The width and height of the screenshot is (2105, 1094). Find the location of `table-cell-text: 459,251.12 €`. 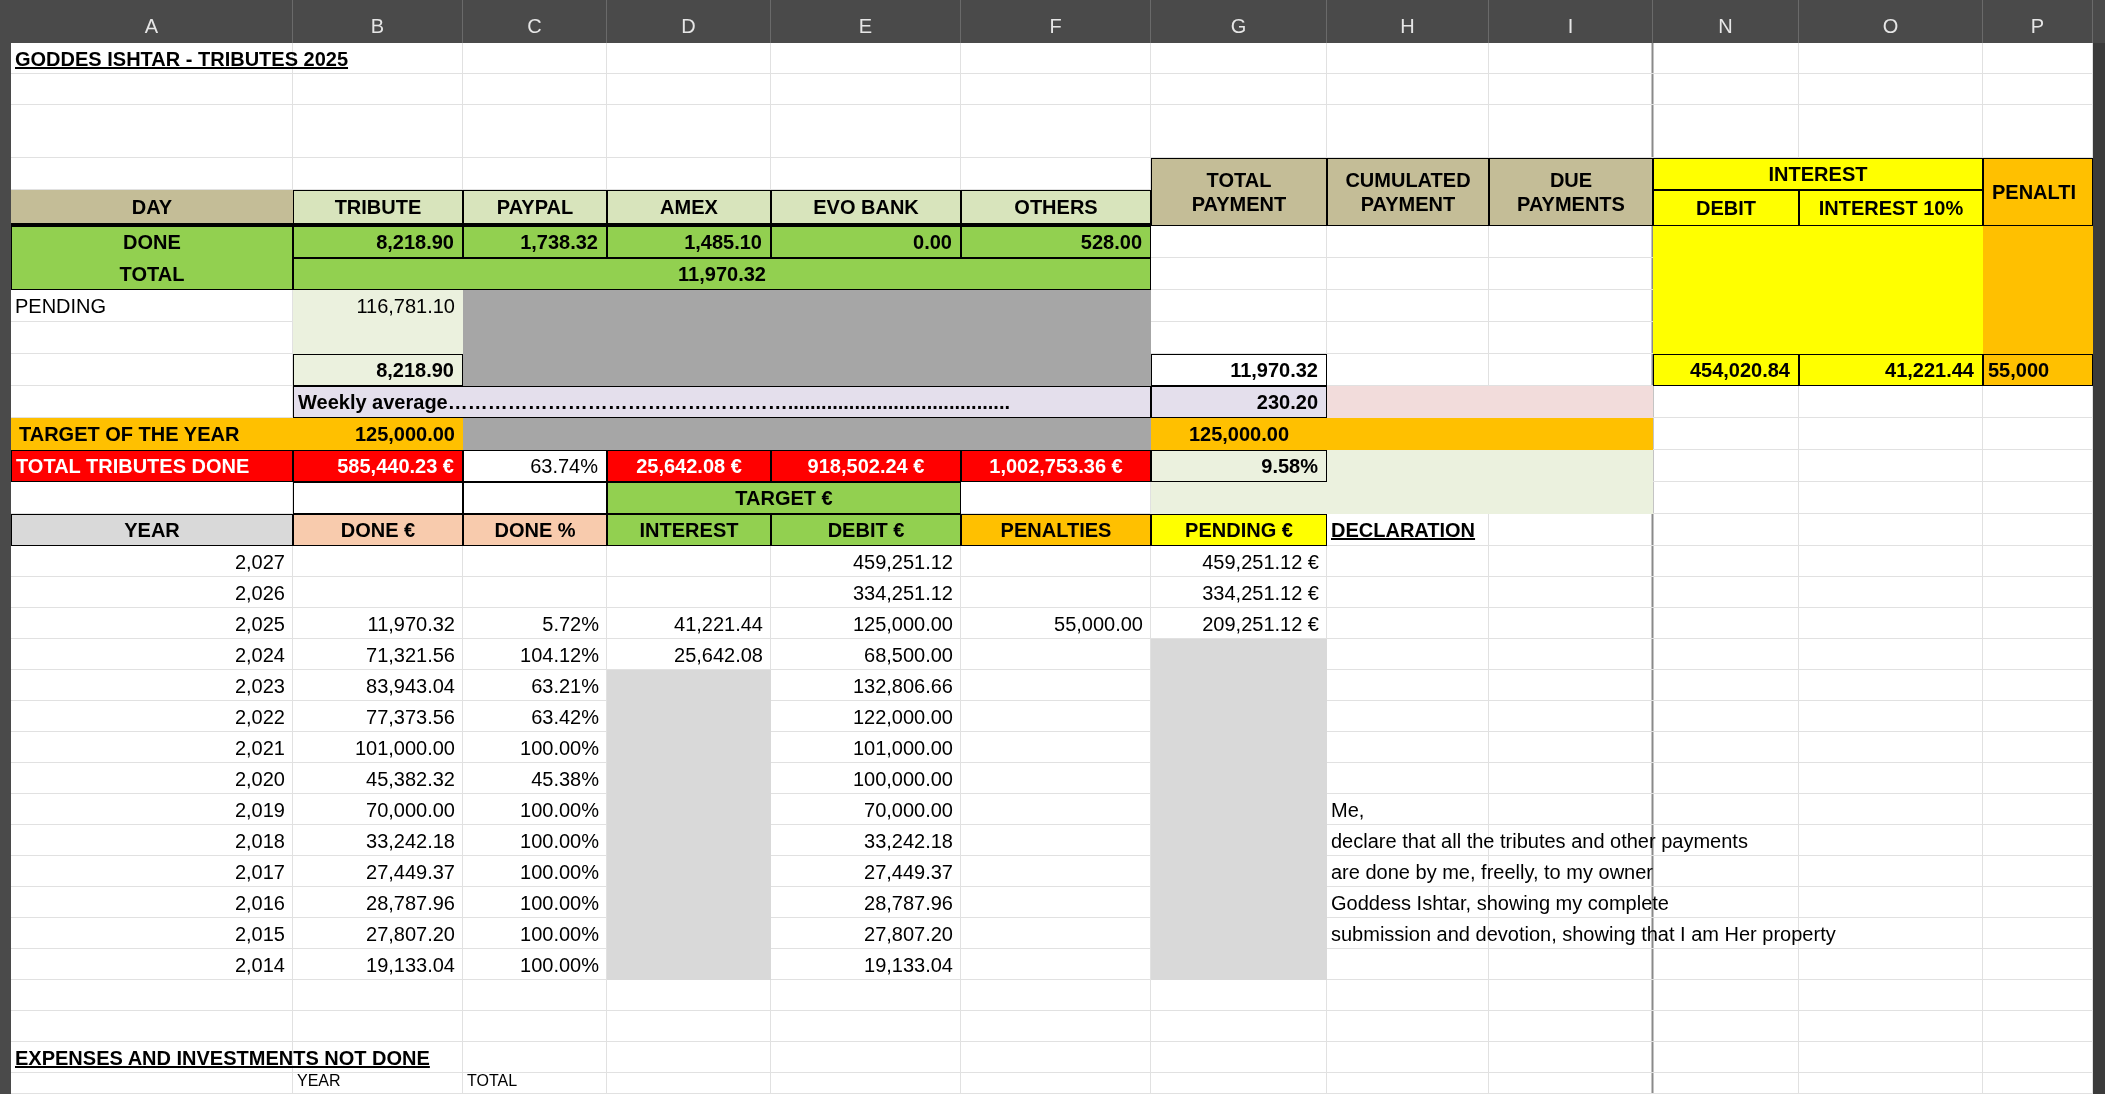

table-cell-text: 459,251.12 € is located at coordinates (1260, 562).